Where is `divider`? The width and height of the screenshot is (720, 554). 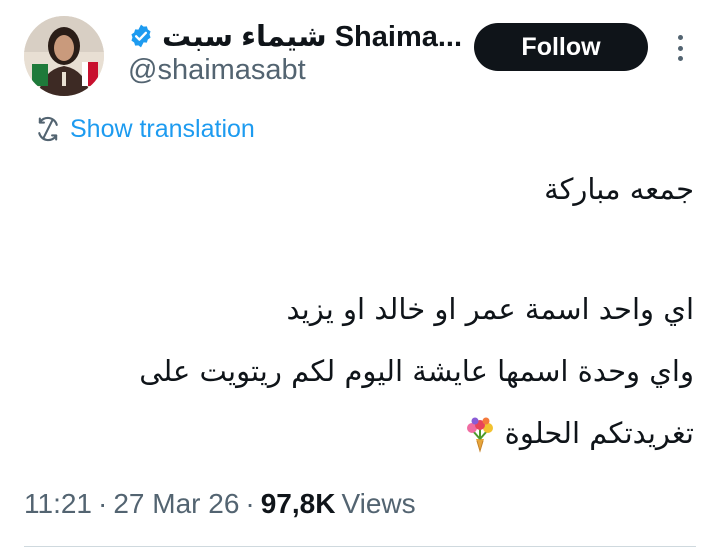
divider is located at coordinates (360, 546).